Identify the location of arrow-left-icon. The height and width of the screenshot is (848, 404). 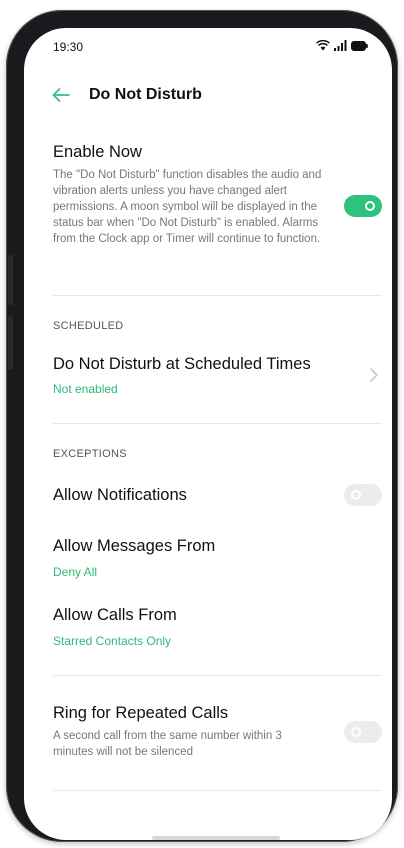
(61, 95).